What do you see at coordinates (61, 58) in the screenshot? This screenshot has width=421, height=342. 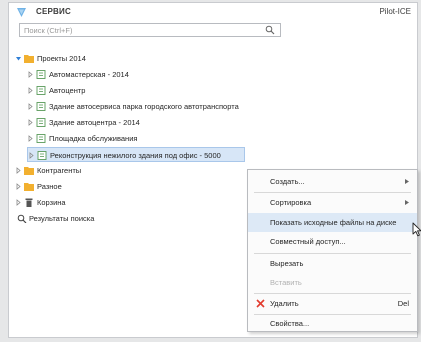 I see `tree-item-label: Проекты 2014` at bounding box center [61, 58].